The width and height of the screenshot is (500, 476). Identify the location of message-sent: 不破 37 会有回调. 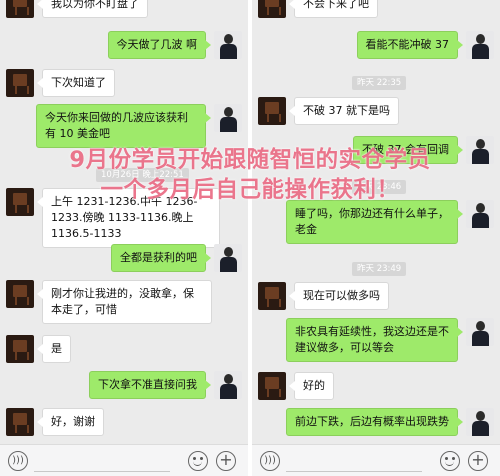
(423, 150).